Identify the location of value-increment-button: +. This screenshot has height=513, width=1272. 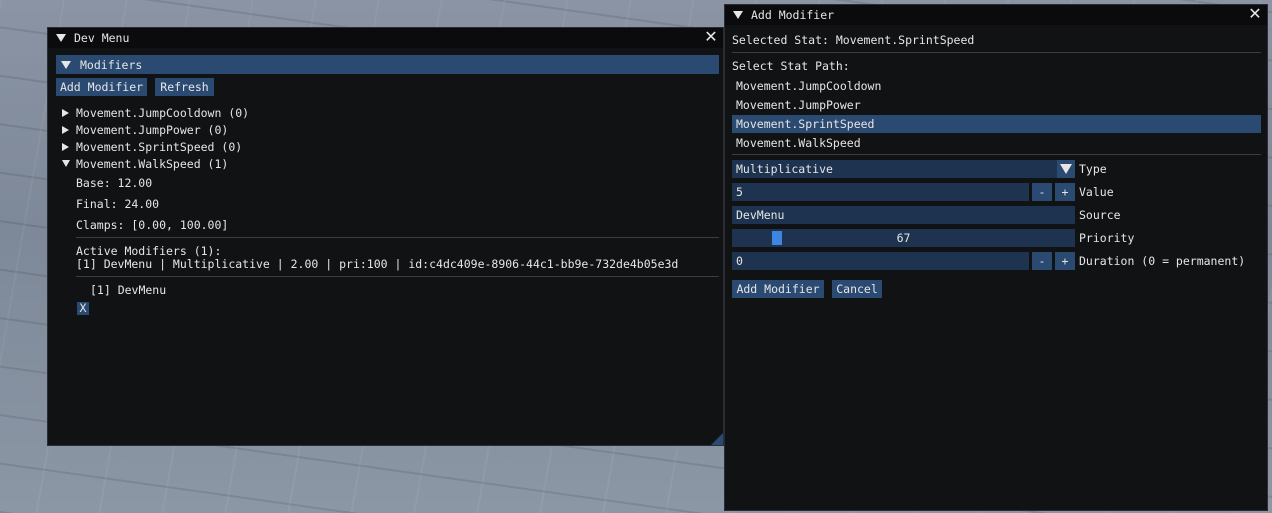
(1065, 192).